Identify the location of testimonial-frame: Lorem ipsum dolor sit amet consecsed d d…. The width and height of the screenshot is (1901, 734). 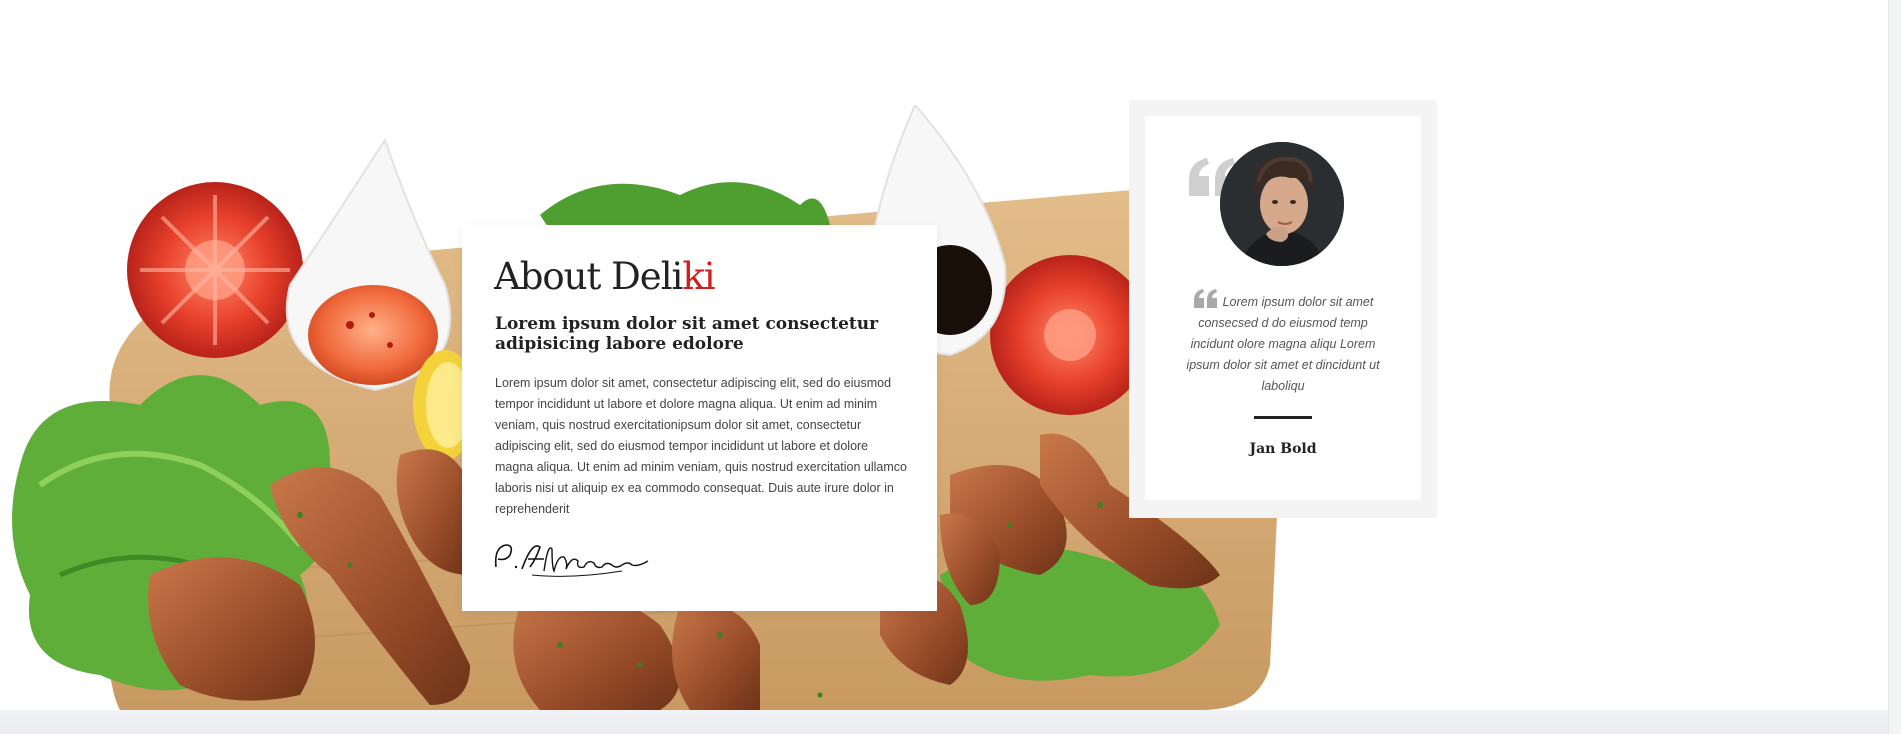
(1283, 309).